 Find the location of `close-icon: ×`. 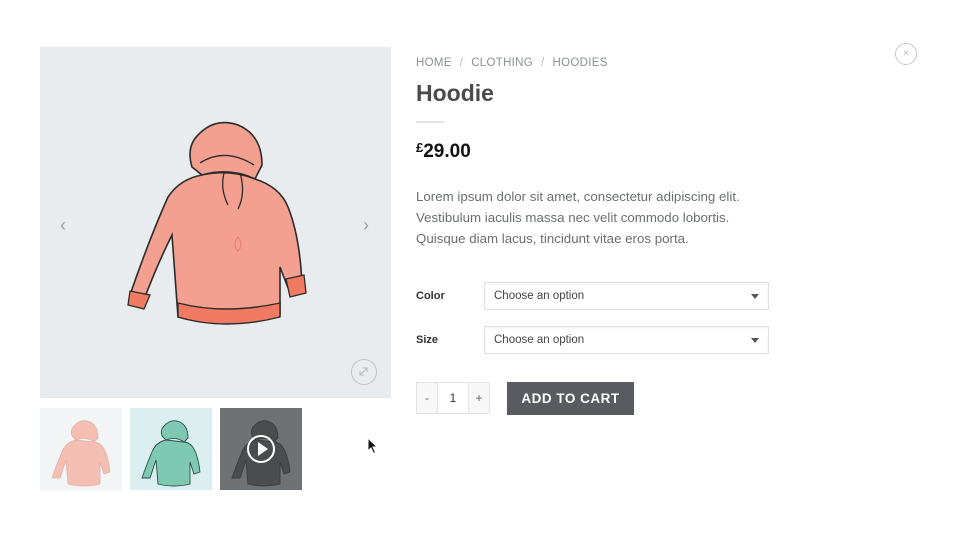

close-icon: × is located at coordinates (906, 54).